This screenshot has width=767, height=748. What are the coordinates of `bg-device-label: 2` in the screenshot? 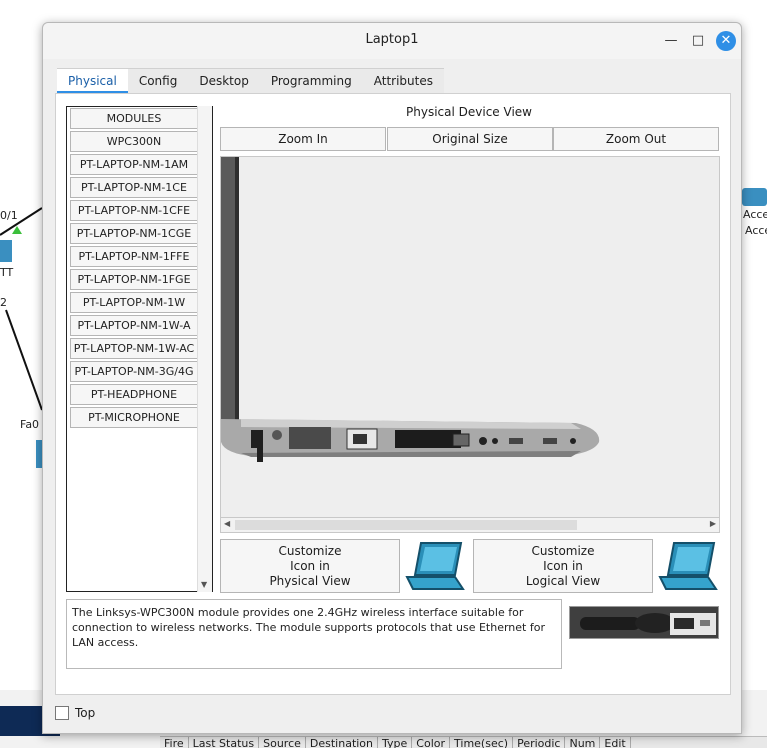 It's located at (3, 302).